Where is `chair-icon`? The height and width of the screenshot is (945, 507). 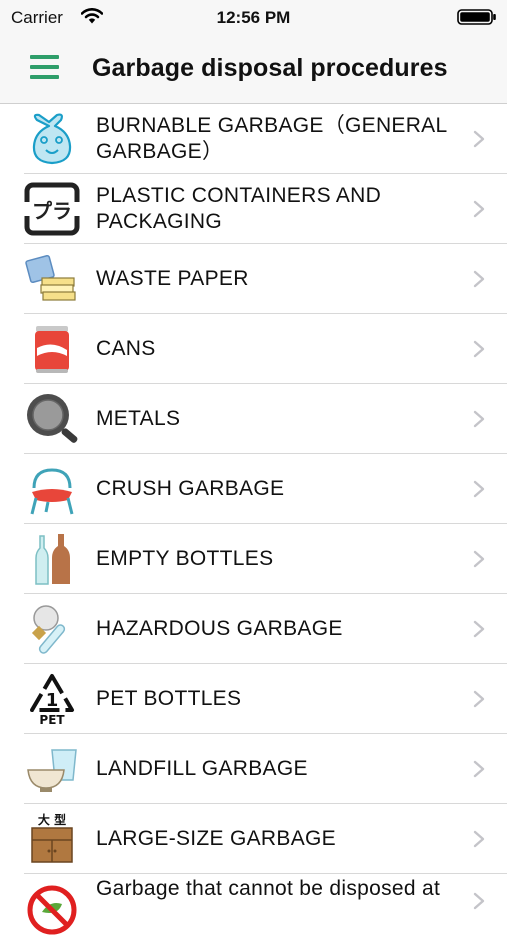
chair-icon is located at coordinates (52, 491).